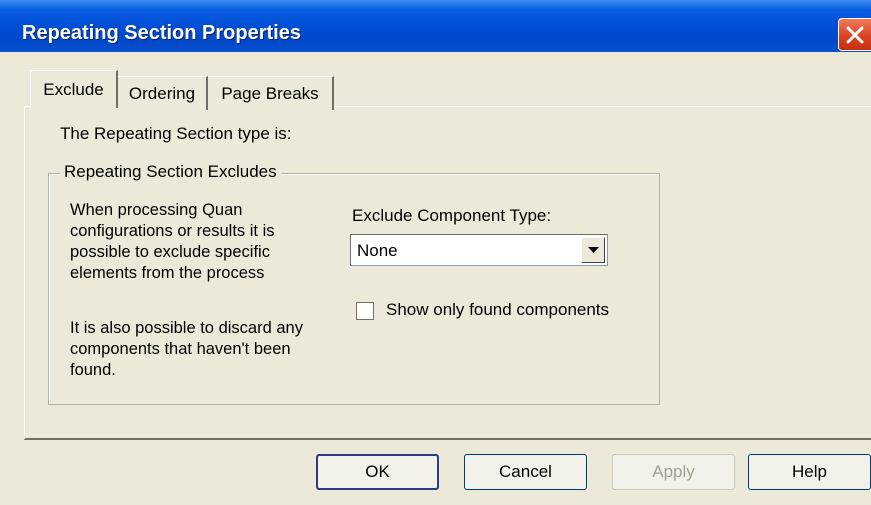  Describe the element at coordinates (809, 472) in the screenshot. I see `help-button: Help` at that location.